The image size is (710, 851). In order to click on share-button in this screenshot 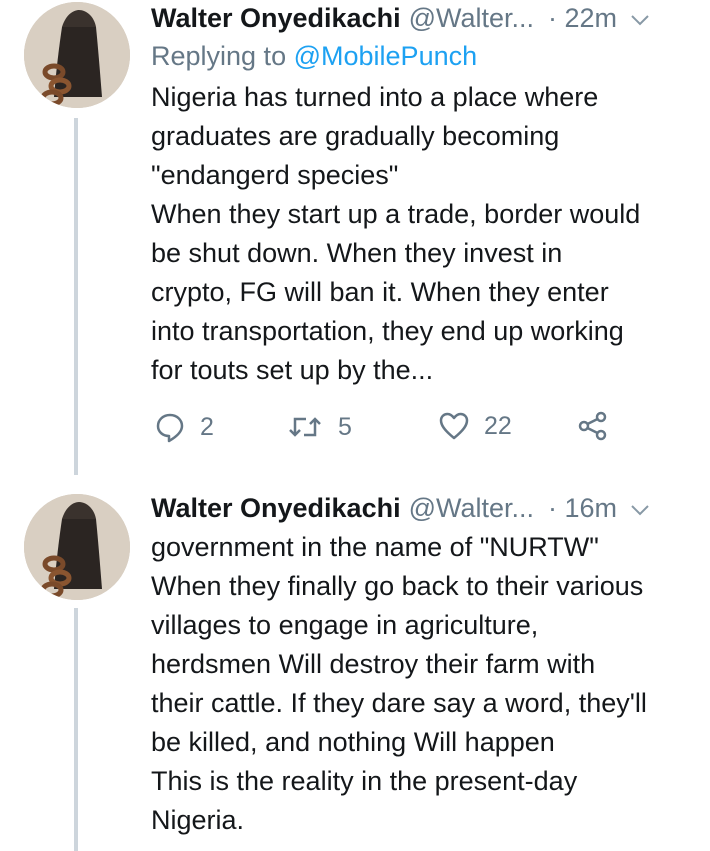, I will do `click(593, 426)`.